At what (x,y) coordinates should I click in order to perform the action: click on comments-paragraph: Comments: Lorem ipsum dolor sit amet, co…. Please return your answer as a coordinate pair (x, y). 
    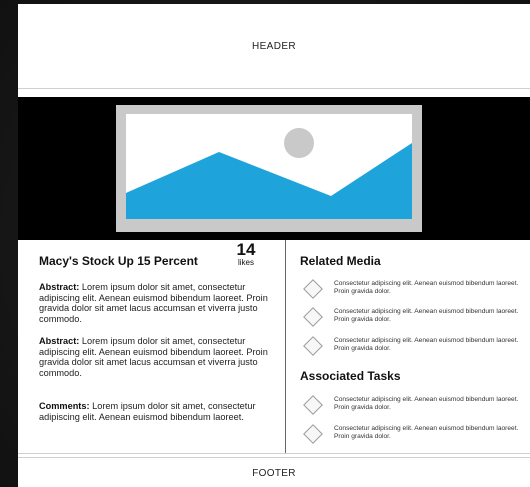
    Looking at the image, I should click on (159, 411).